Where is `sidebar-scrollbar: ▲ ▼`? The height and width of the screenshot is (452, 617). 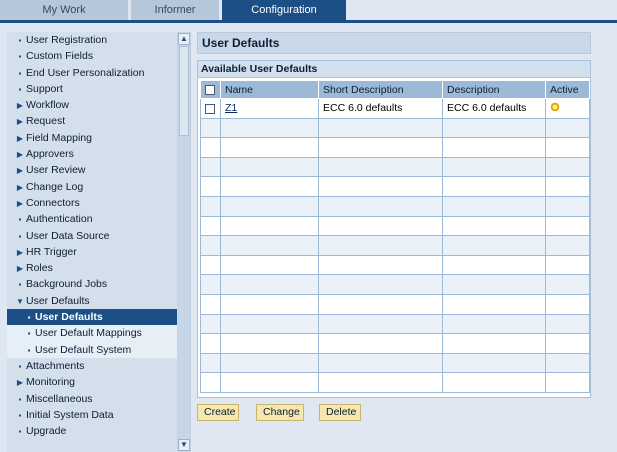
sidebar-scrollbar: ▲ ▼ is located at coordinates (183, 242).